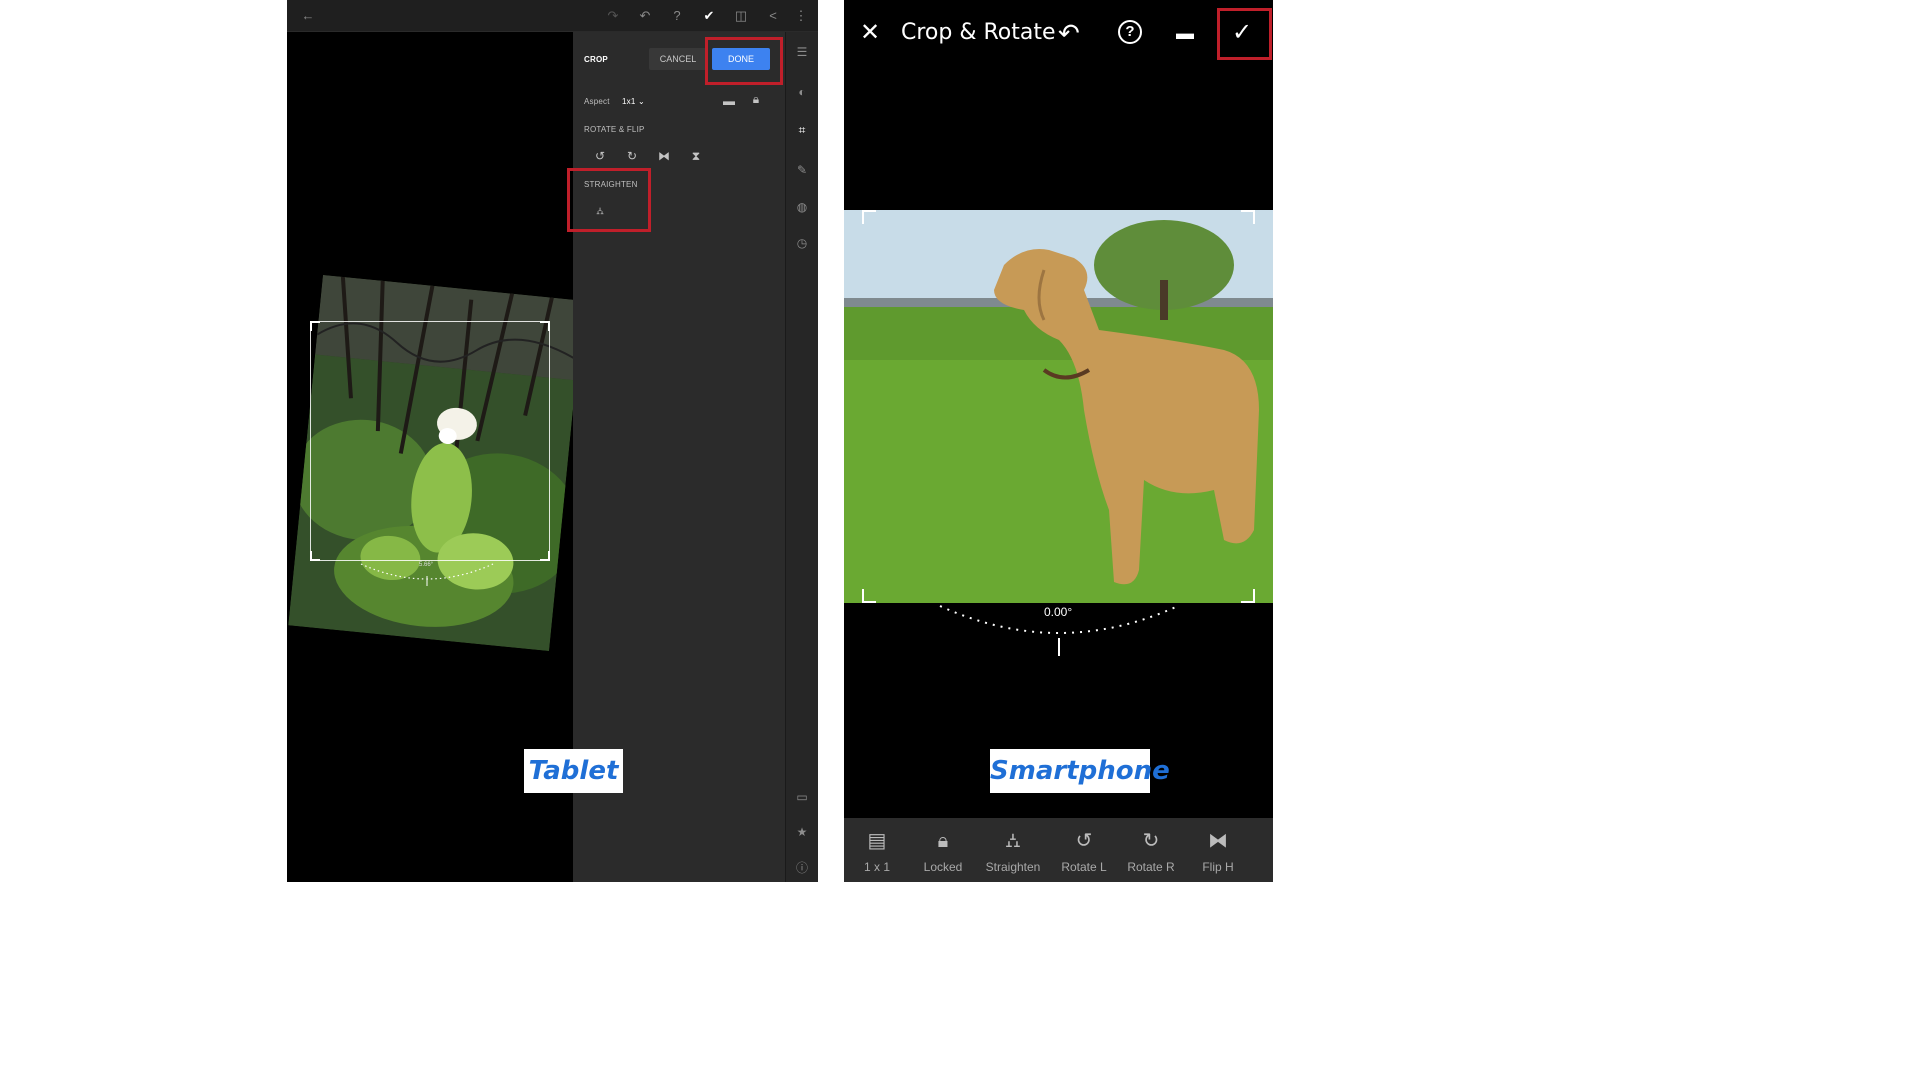  Describe the element at coordinates (1013, 841) in the screenshot. I see `straighten-icon: ⛼` at that location.